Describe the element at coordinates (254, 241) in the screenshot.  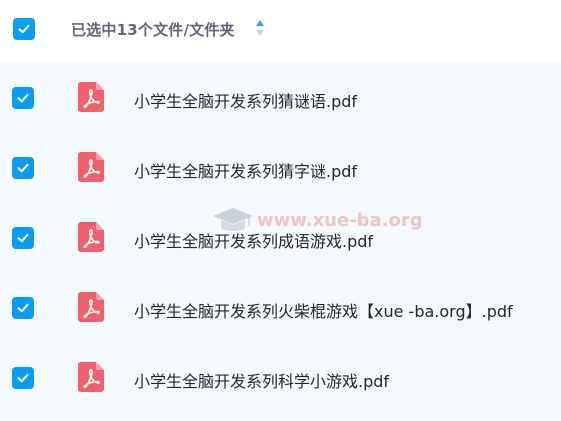
I see `file-name: 小学生全脑开发系列成语游戏.pdf` at that location.